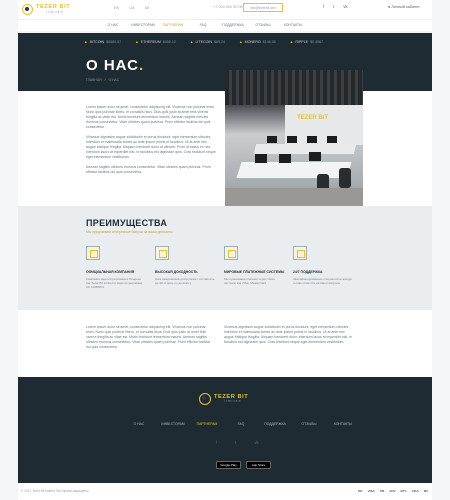 The width and height of the screenshot is (450, 500). What do you see at coordinates (306, 42) in the screenshot?
I see `ticker-item: ▲ RIPPLE $0.4567` at bounding box center [306, 42].